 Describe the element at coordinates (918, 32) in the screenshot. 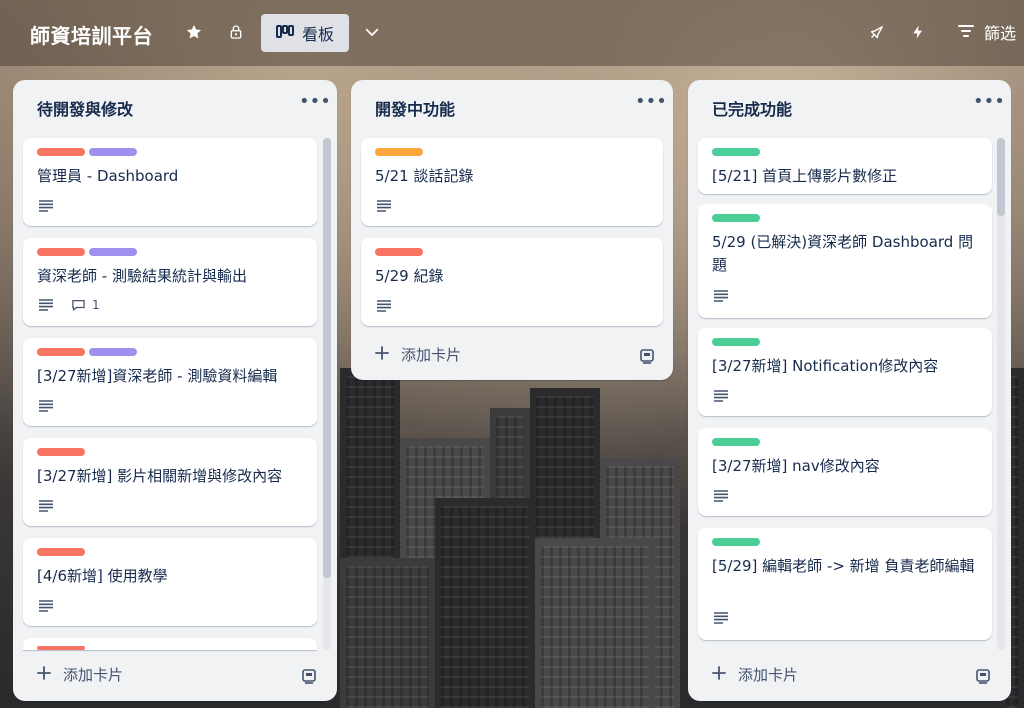

I see `bolt-icon` at that location.